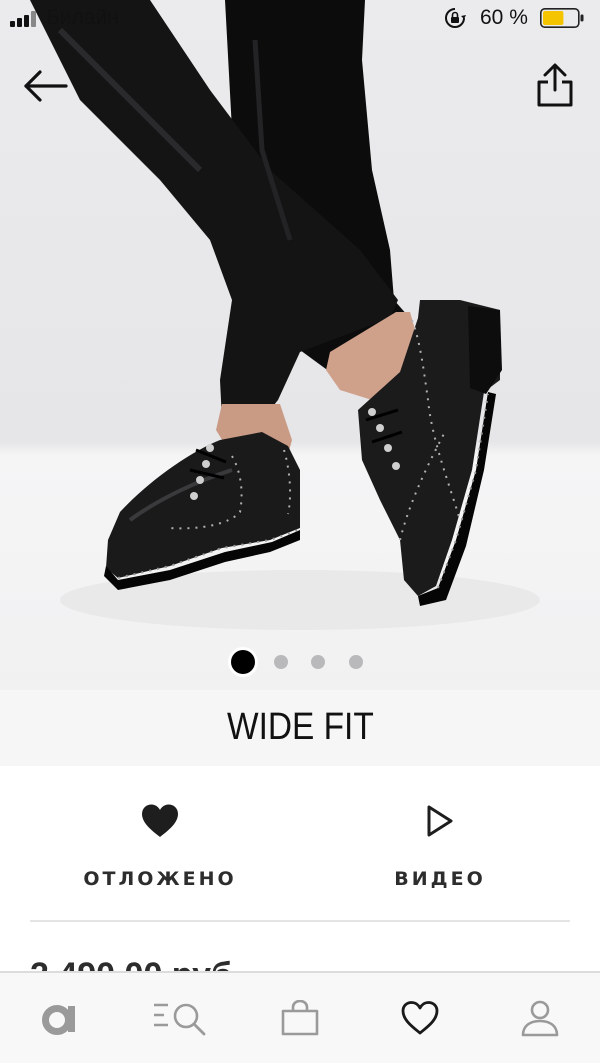 This screenshot has width=600, height=1063. Describe the element at coordinates (455, 18) in the screenshot. I see `rotation-lock-icon` at that location.